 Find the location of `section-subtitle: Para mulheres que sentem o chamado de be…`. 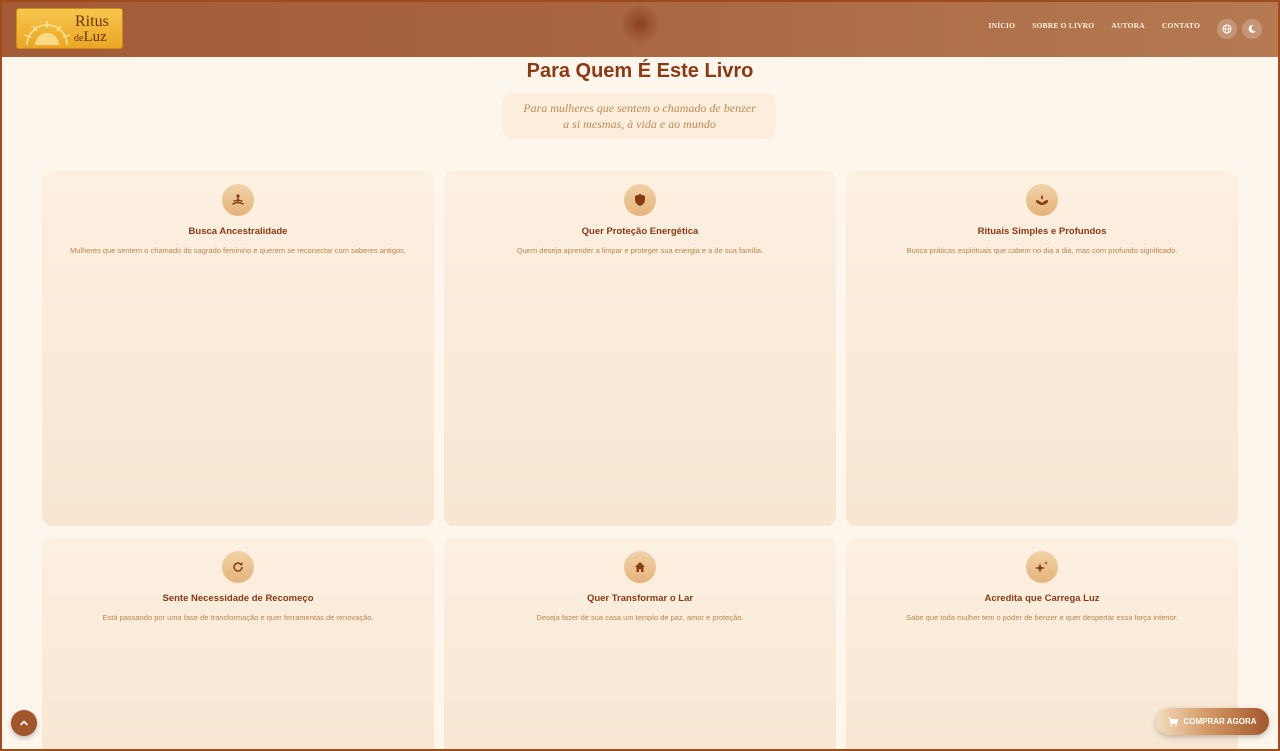

section-subtitle: Para mulheres que sentem o chamado de be… is located at coordinates (639, 116).